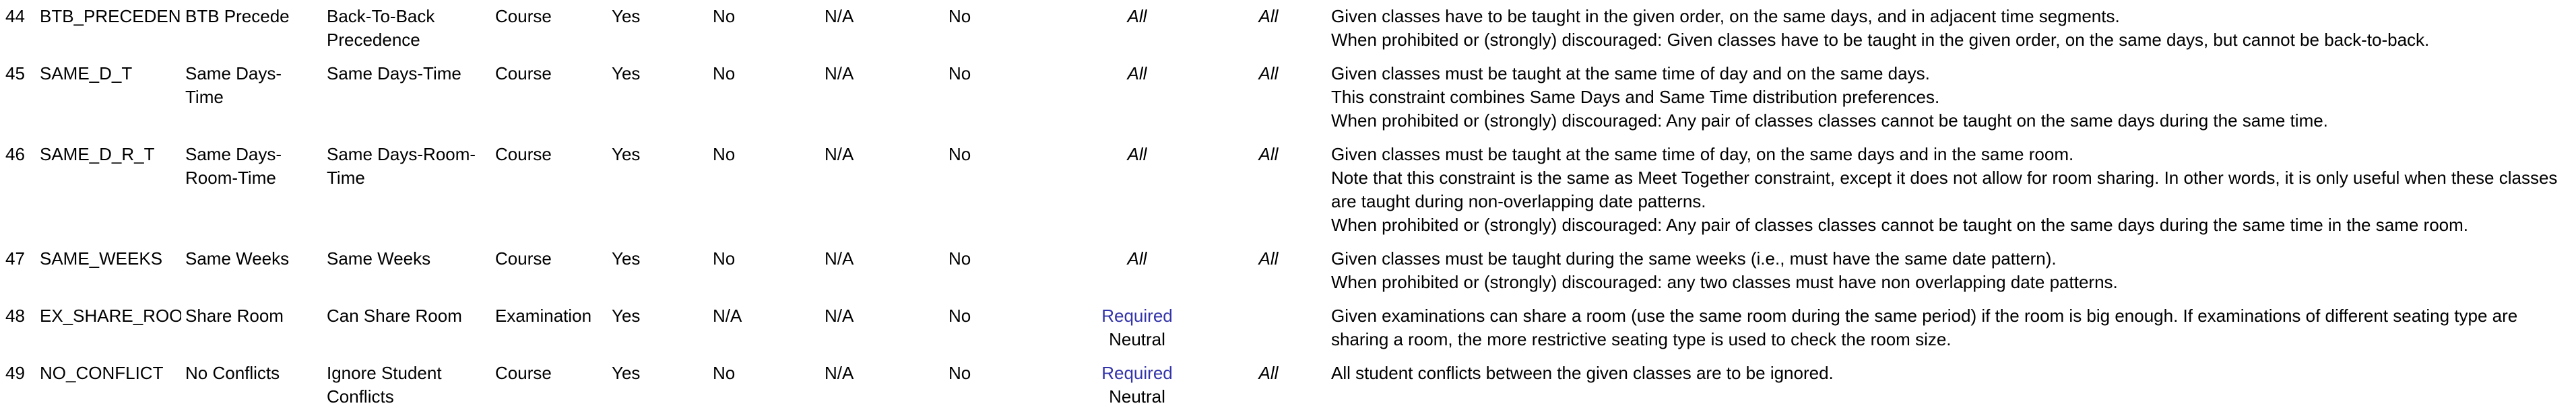 The width and height of the screenshot is (2576, 414). Describe the element at coordinates (1268, 328) in the screenshot. I see `exam-pref-cell` at that location.